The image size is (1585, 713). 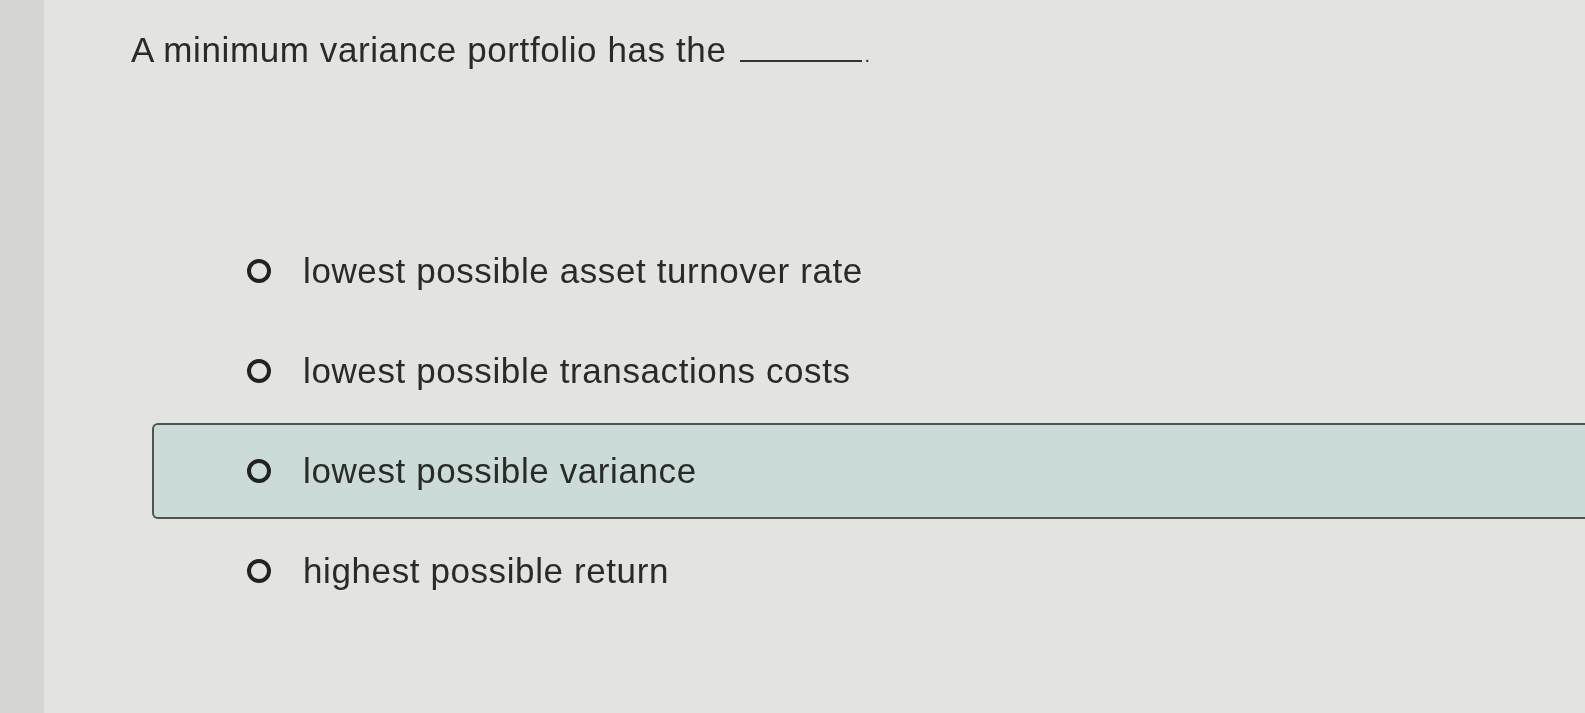 I want to click on answer-option: highest possible return, so click(x=868, y=571).